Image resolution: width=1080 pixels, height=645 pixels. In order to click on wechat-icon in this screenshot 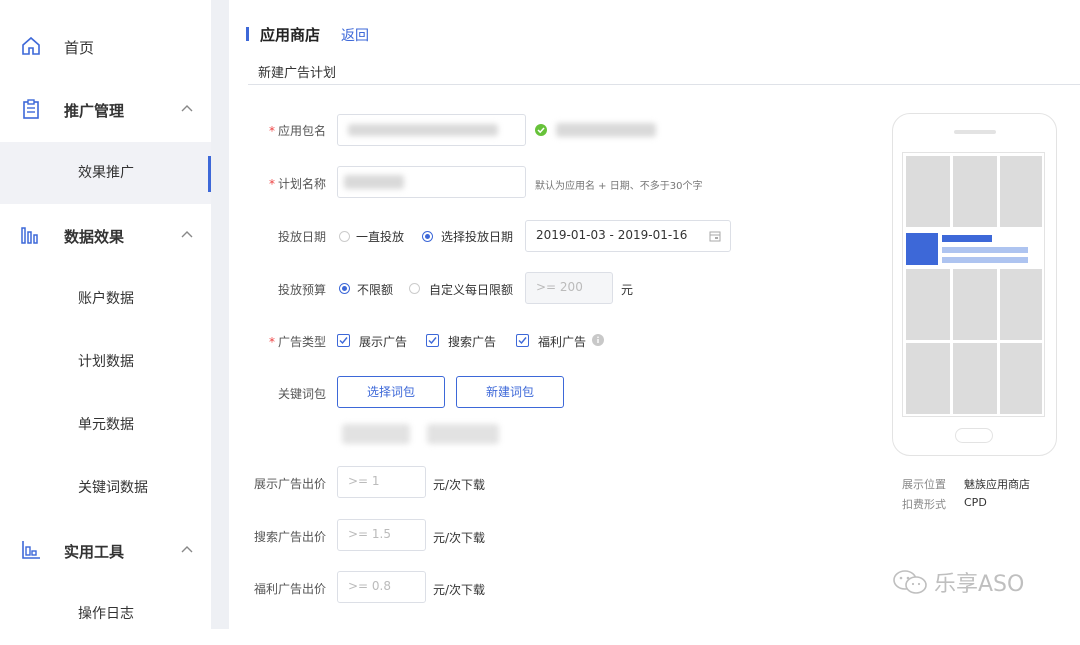, I will do `click(910, 582)`.